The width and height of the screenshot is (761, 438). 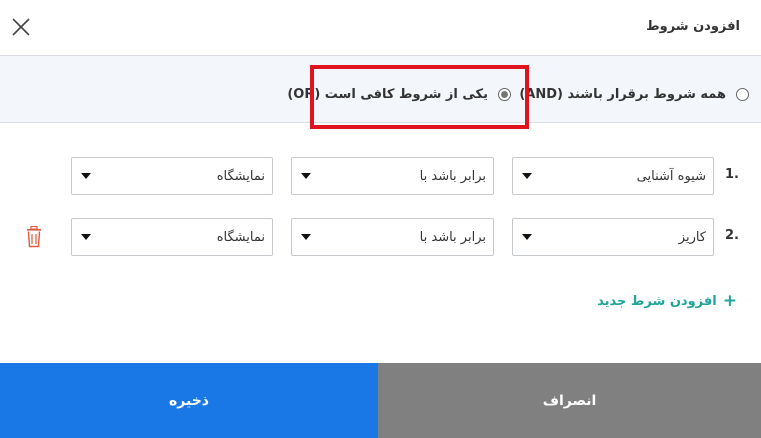 What do you see at coordinates (742, 94) in the screenshot?
I see `radio-and-icon` at bounding box center [742, 94].